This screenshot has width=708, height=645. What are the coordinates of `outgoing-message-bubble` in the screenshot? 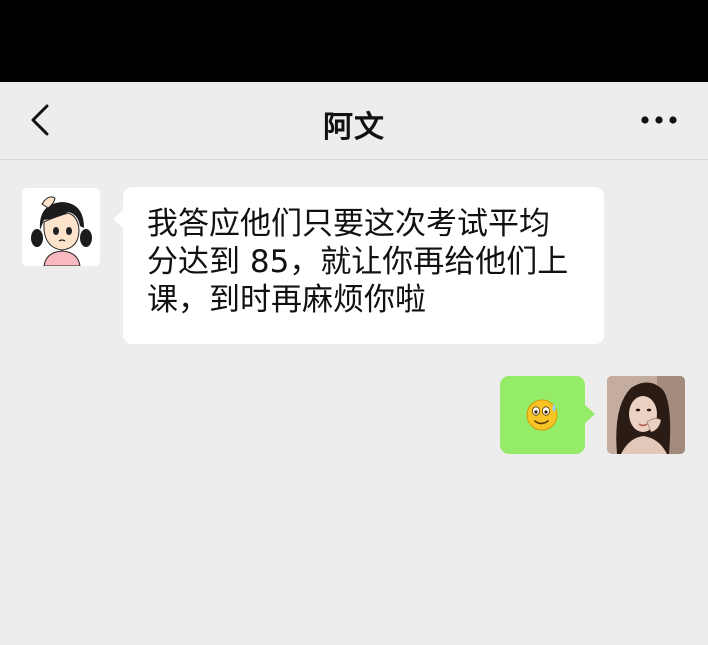 It's located at (547, 415).